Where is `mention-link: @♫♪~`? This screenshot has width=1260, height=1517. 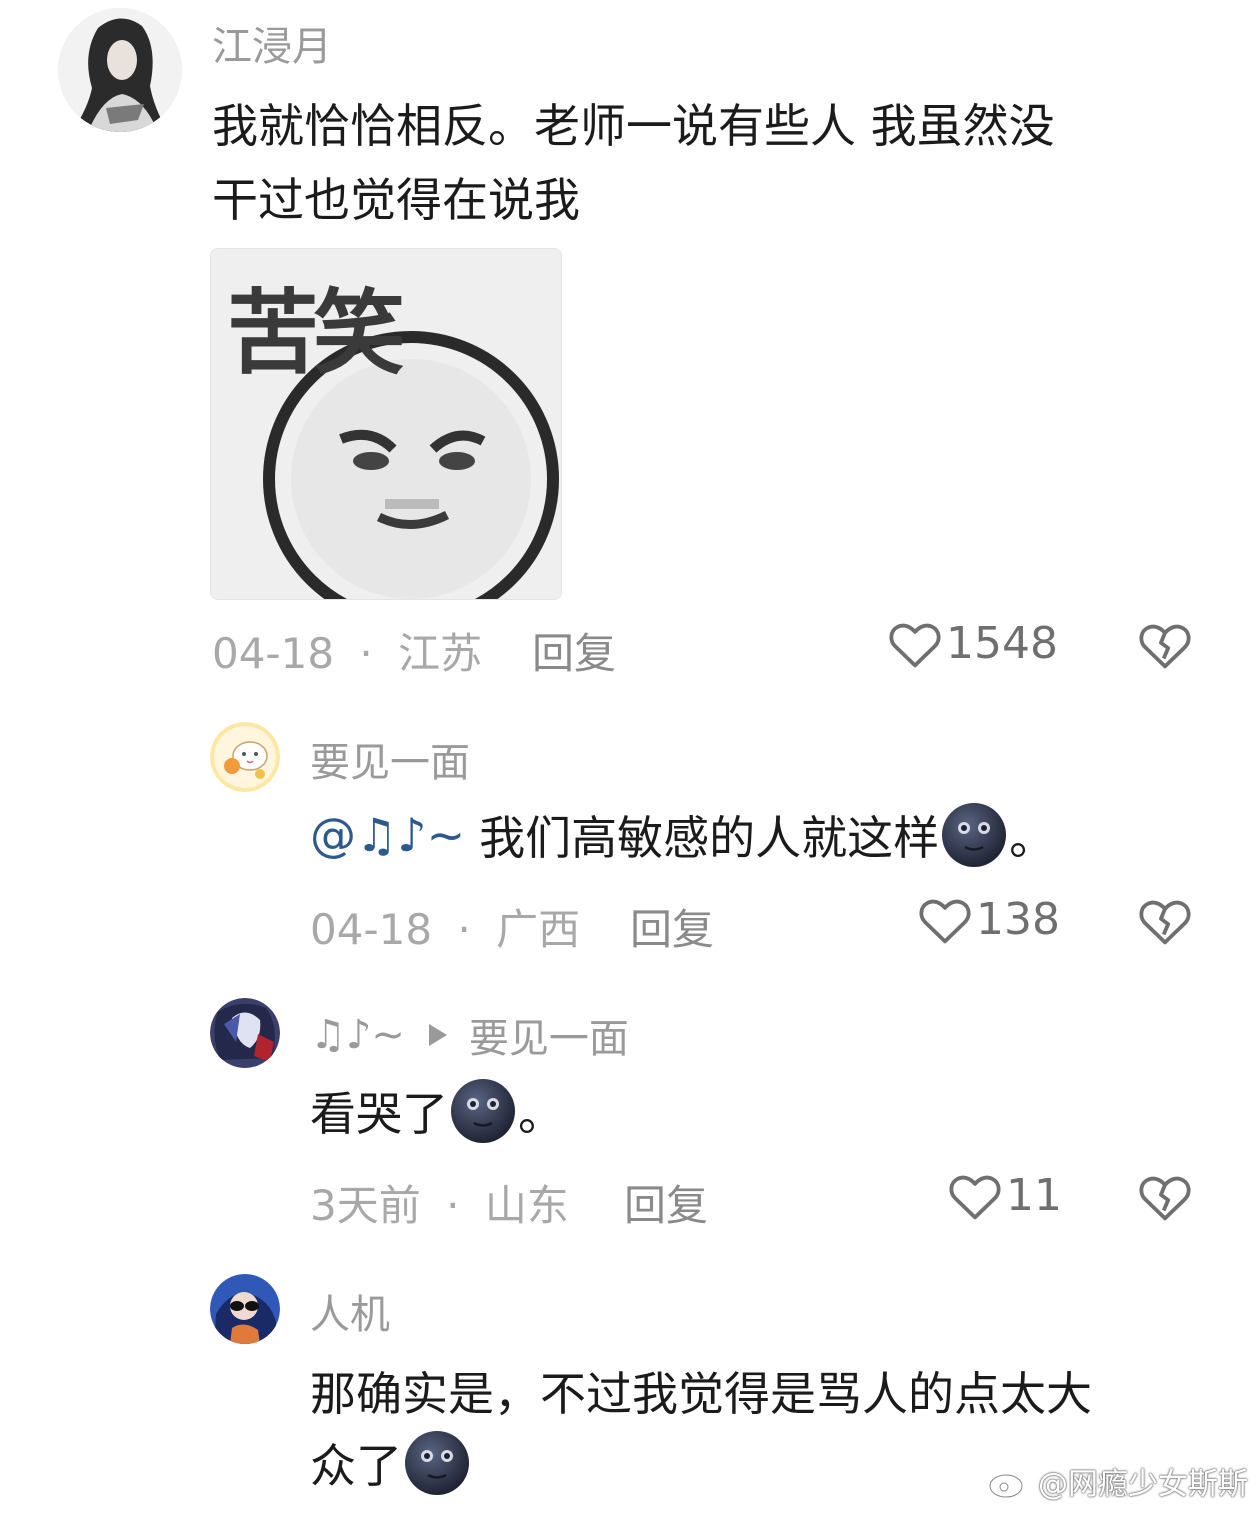
mention-link: @♫♪~ is located at coordinates (387, 835).